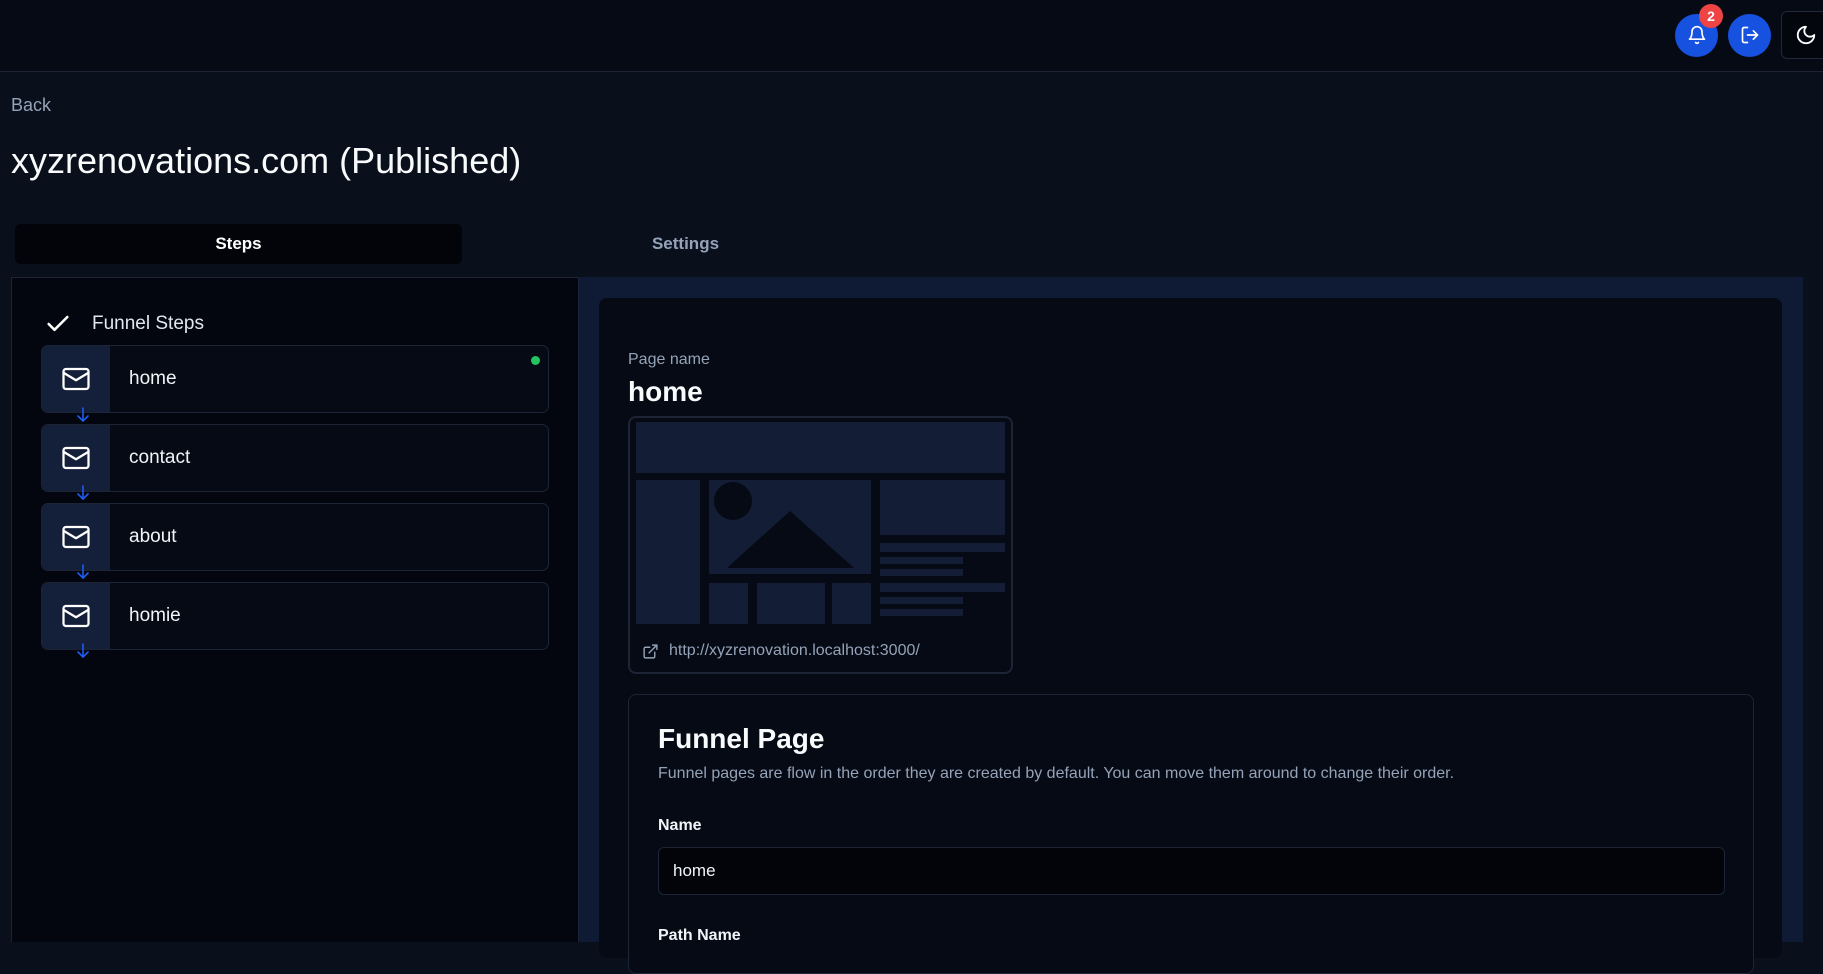  I want to click on funnel-steps-title: Funnel Steps, so click(148, 323).